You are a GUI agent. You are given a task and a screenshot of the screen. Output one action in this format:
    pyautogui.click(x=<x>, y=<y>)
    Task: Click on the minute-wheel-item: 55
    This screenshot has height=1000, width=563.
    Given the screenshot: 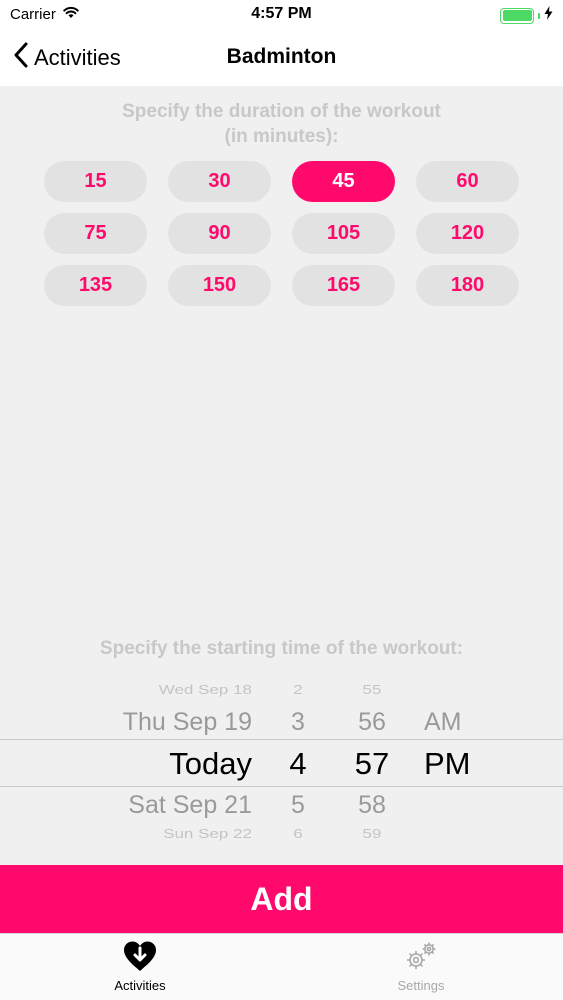 What is the action you would take?
    pyautogui.click(x=372, y=690)
    